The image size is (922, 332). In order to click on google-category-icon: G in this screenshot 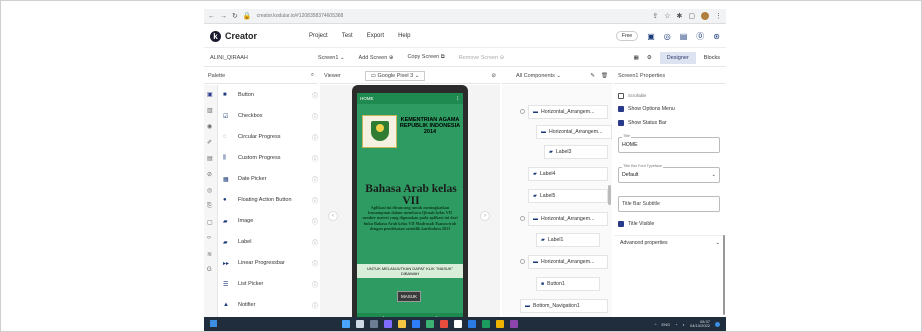, I will do `click(209, 270)`.